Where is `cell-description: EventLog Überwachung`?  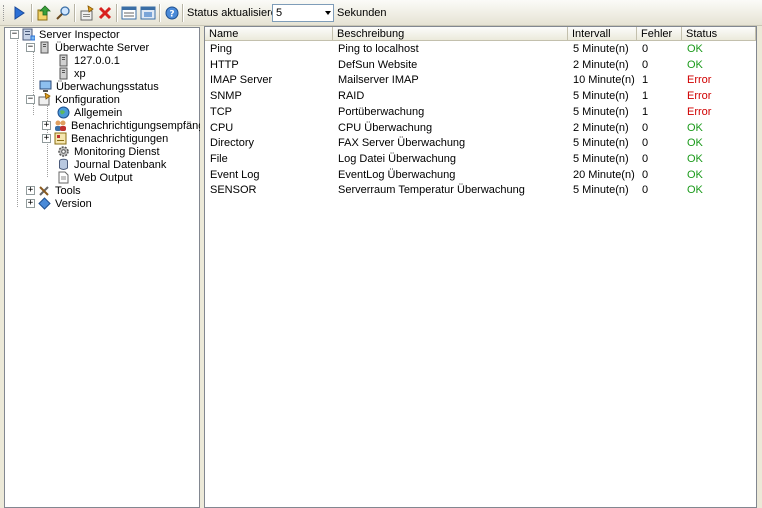 cell-description: EventLog Überwachung is located at coordinates (397, 174).